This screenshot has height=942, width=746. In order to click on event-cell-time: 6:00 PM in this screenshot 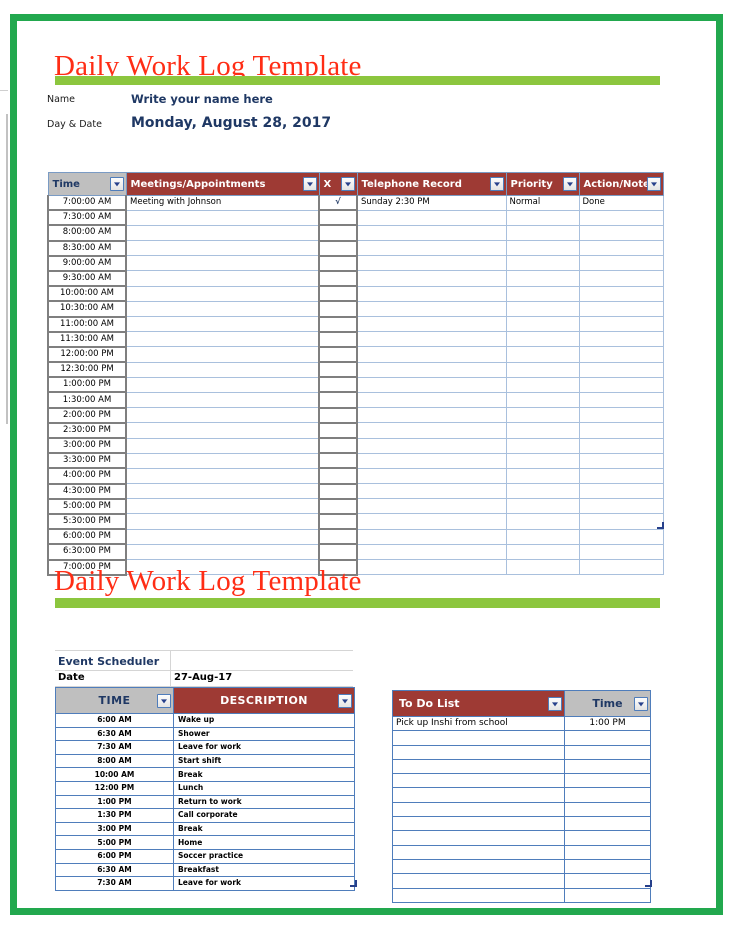, I will do `click(114, 856)`.